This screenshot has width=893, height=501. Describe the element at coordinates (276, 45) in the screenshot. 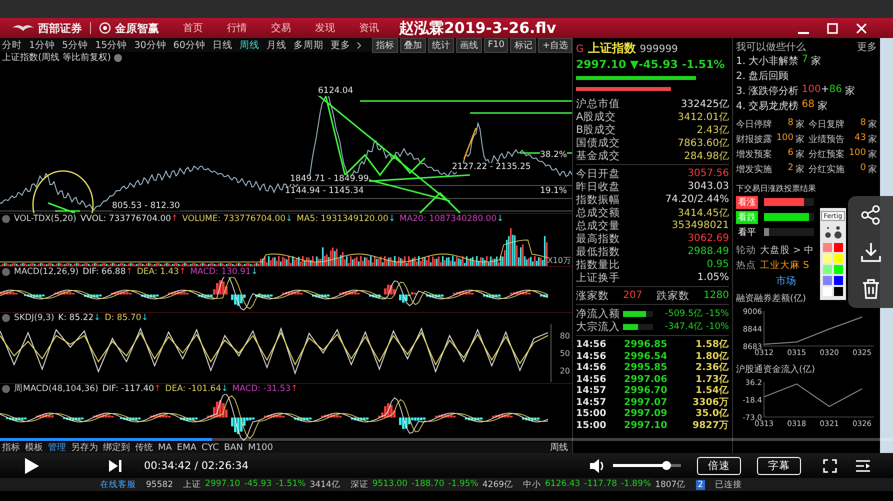

I see `period-tab: 月线` at that location.